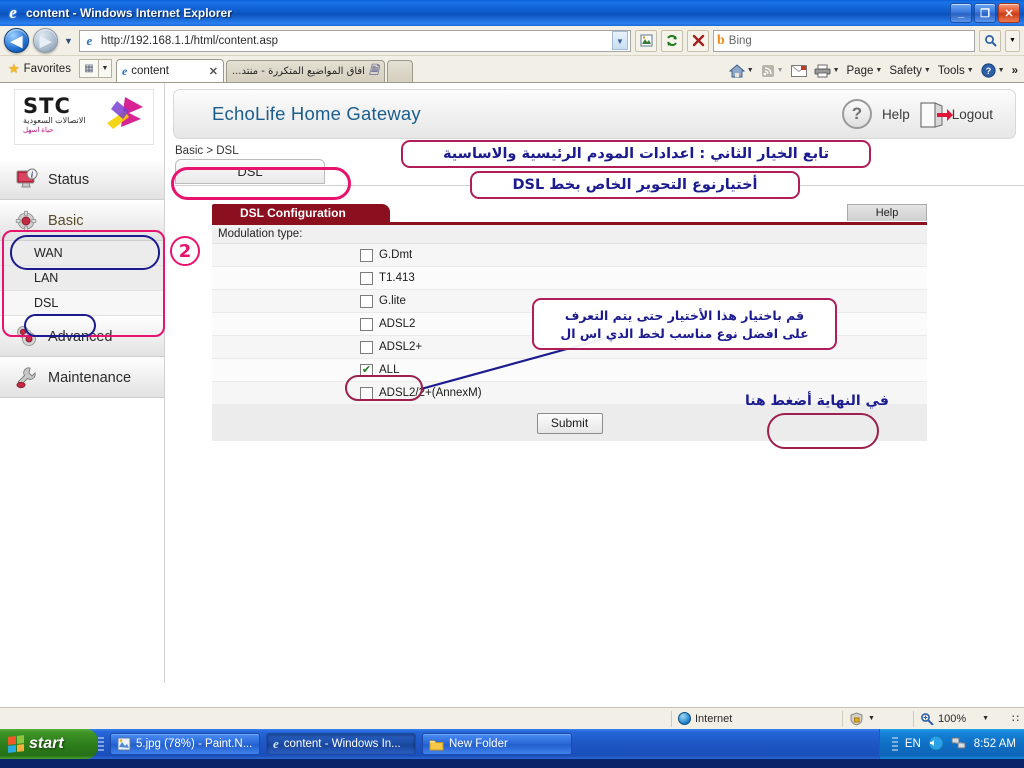 The height and width of the screenshot is (768, 1024). What do you see at coordinates (799, 70) in the screenshot?
I see `mail-icon` at bounding box center [799, 70].